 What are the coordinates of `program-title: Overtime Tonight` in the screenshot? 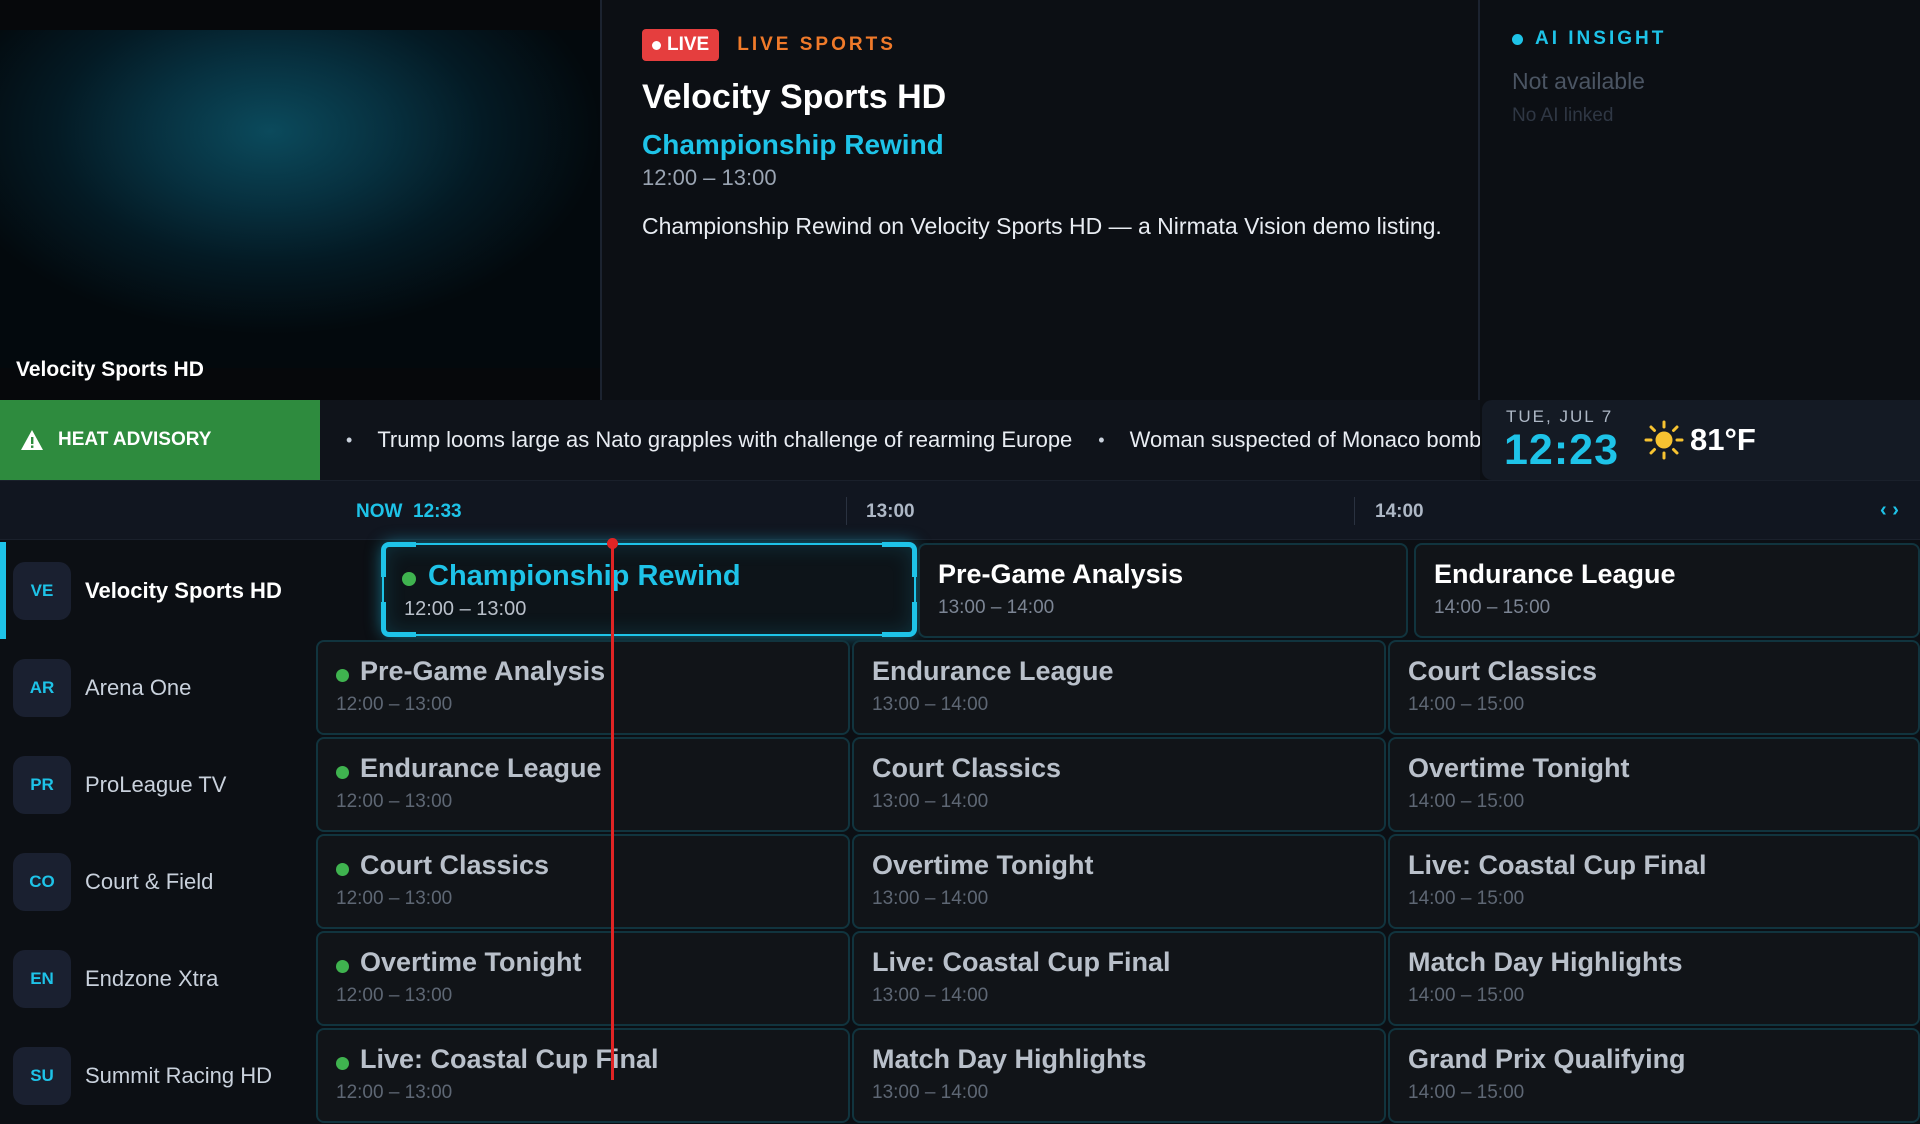 It's located at (1519, 768).